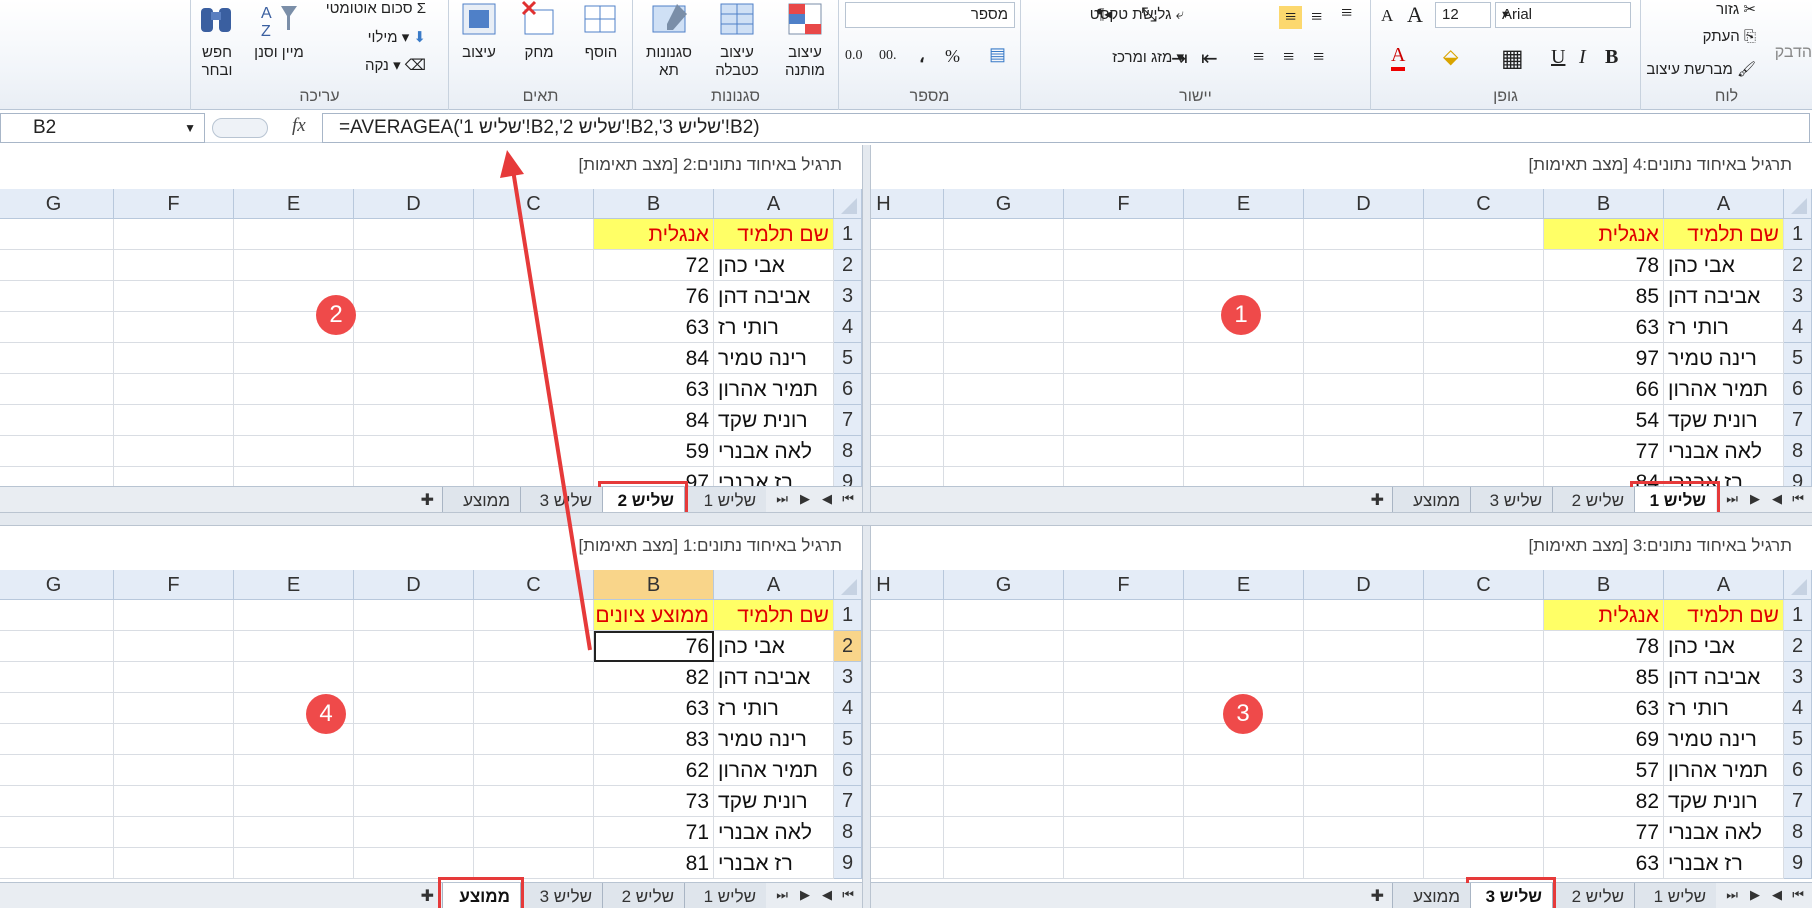 The width and height of the screenshot is (1812, 908). Describe the element at coordinates (1258, 57) in the screenshot. I see `align-right-icon: ≡` at that location.